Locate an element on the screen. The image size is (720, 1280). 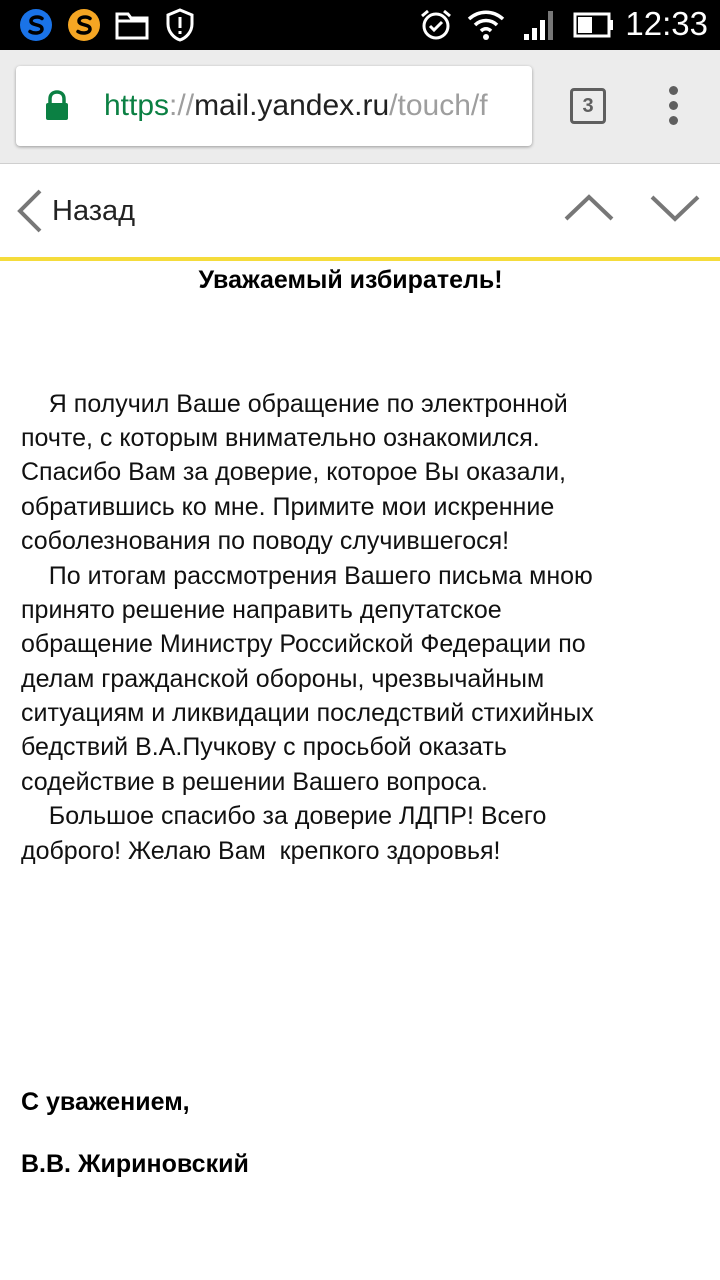
url-text: https://mail.yandex.ru/touch/f is located at coordinates (296, 106).